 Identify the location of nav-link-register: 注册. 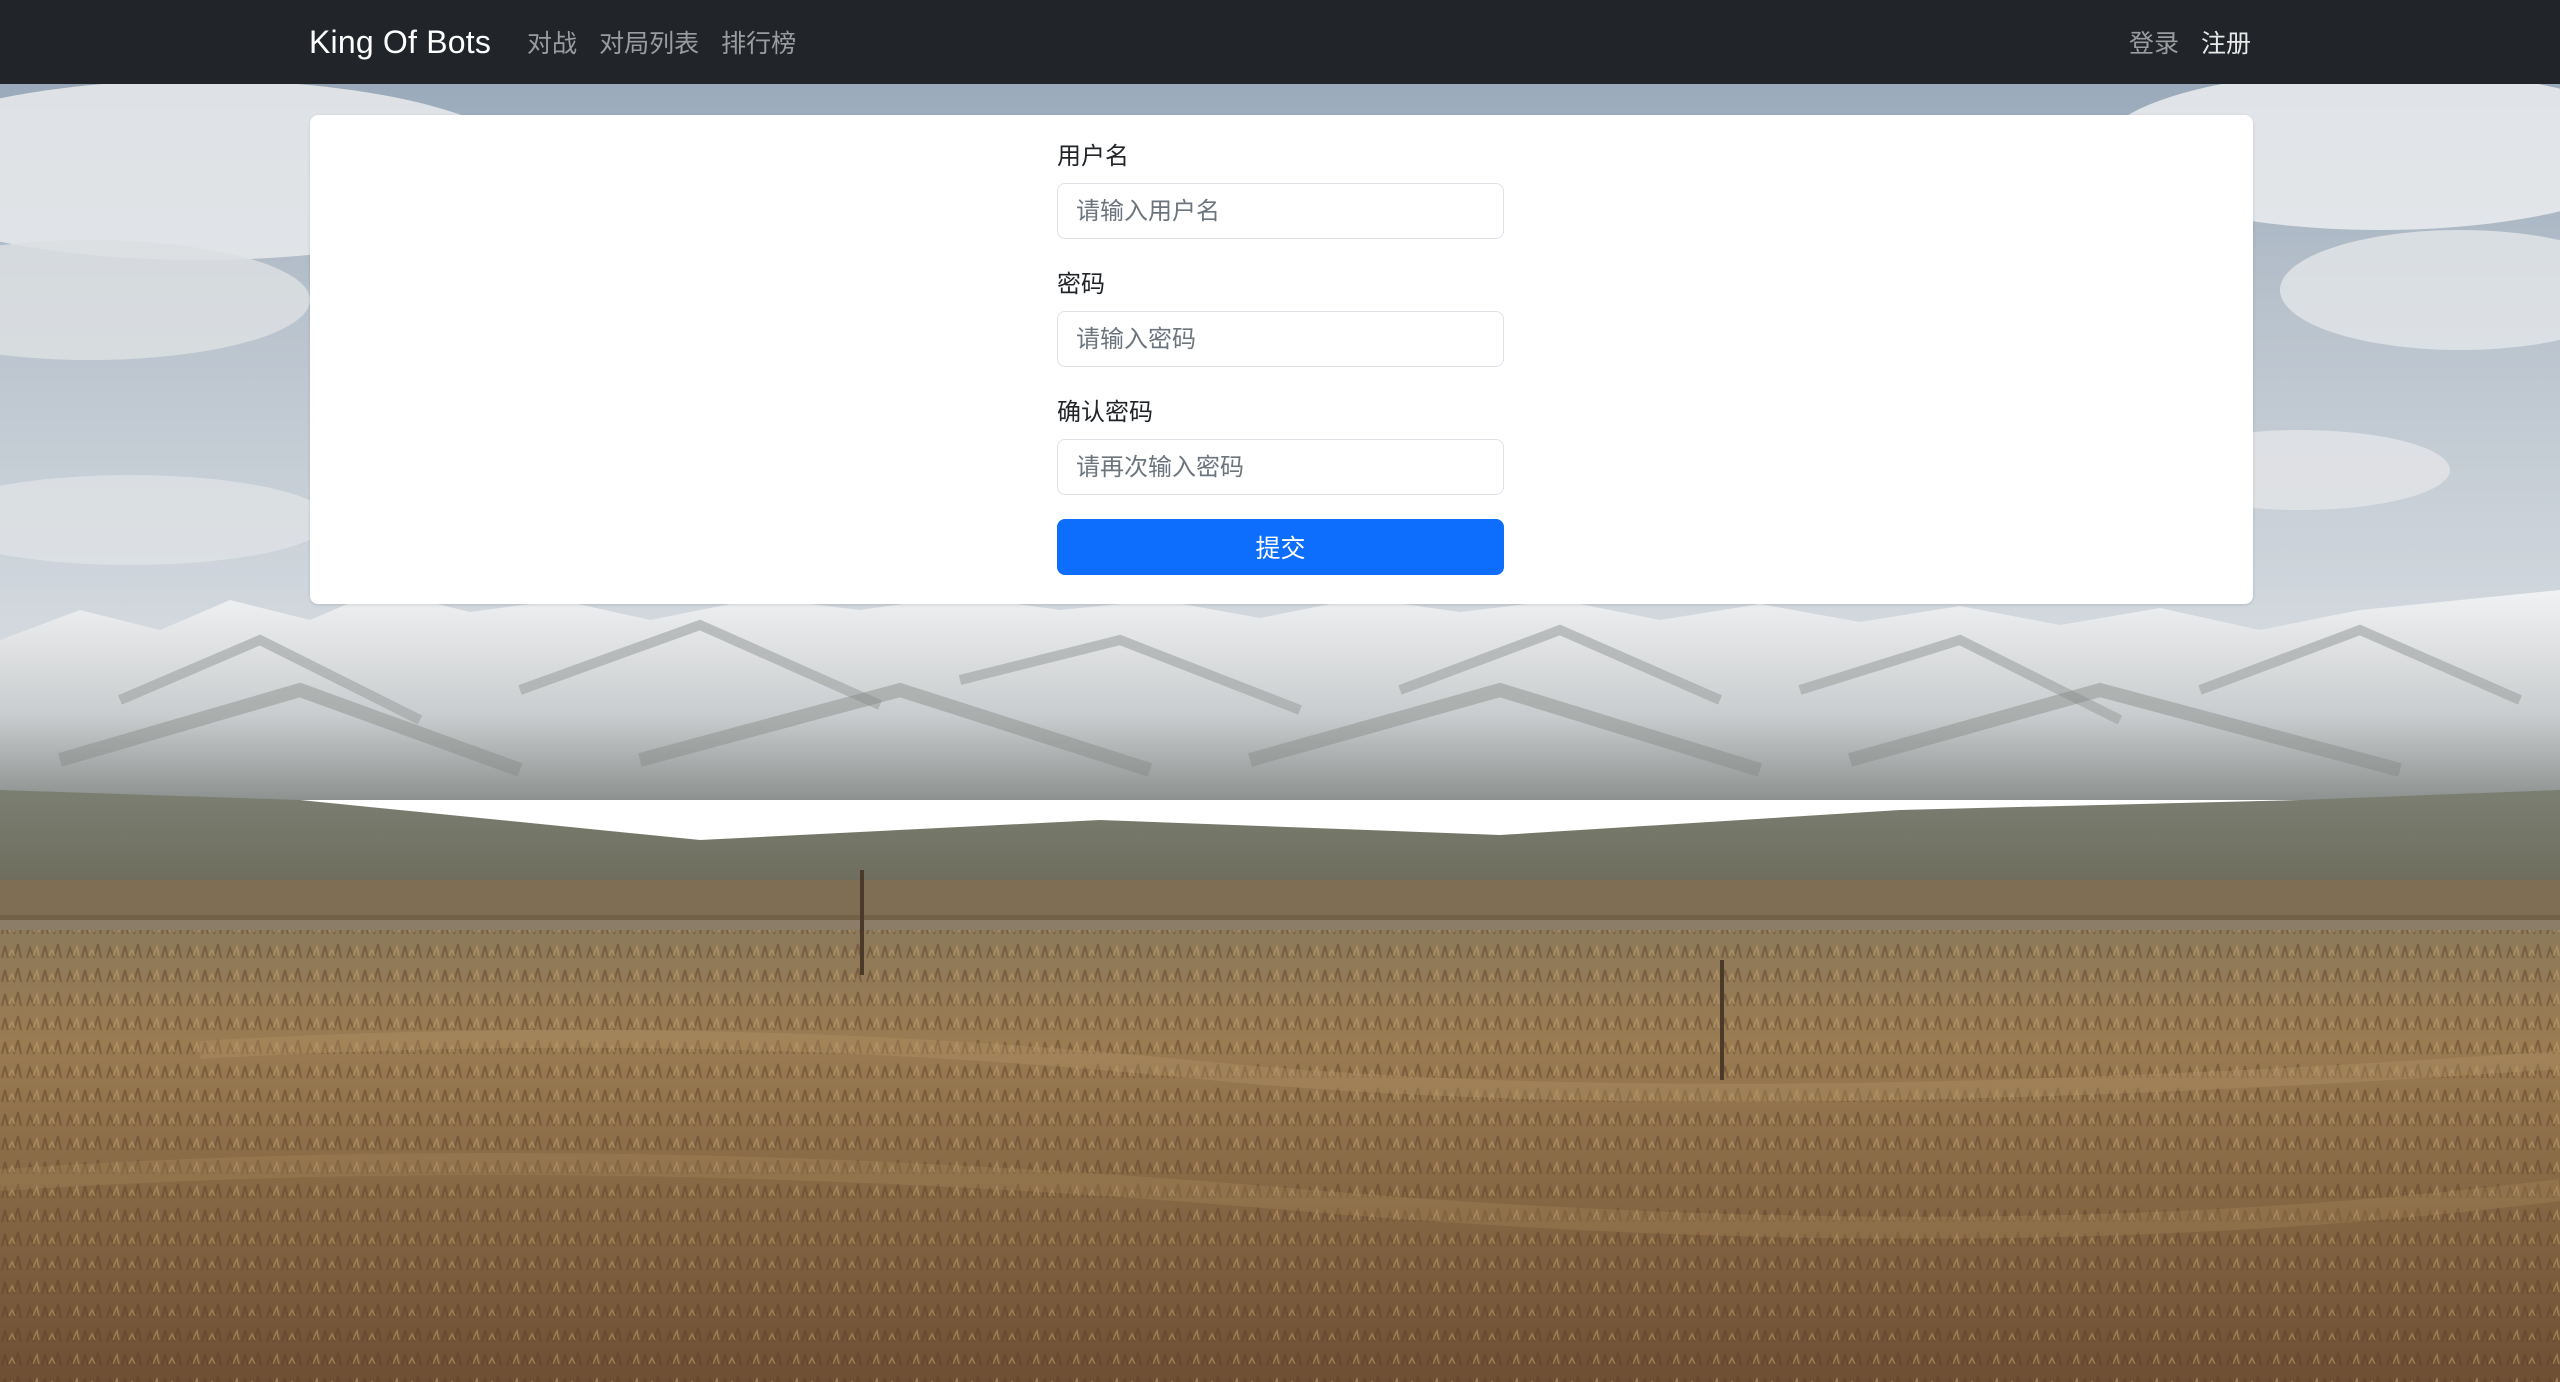
(2226, 42).